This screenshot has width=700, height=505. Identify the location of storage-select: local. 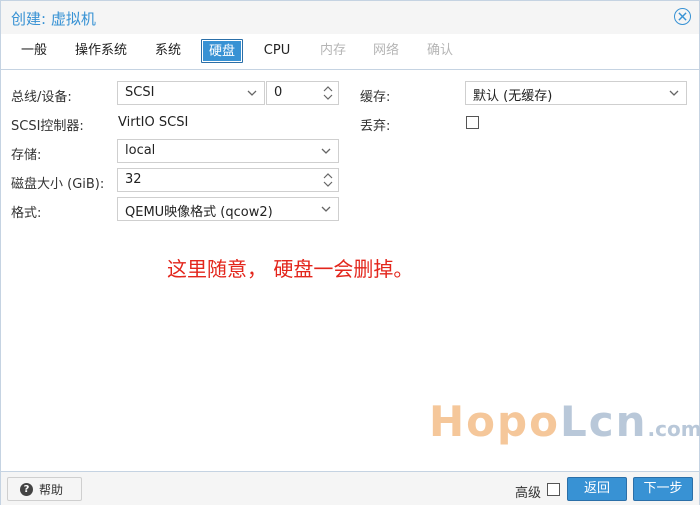
(228, 151).